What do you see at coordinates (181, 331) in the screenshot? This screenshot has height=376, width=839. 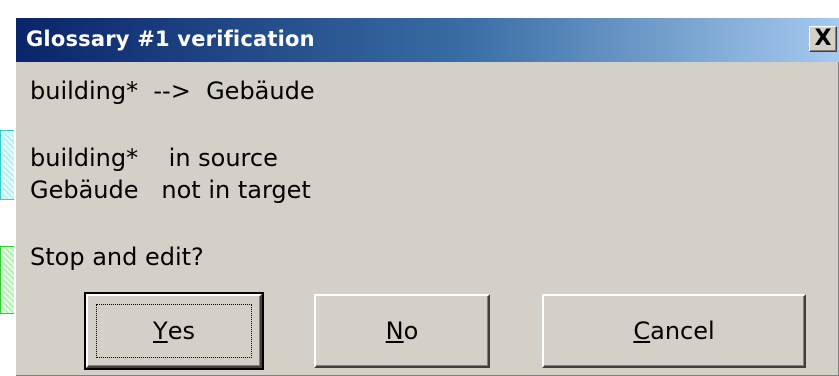 I see `yes-label-rest: es` at bounding box center [181, 331].